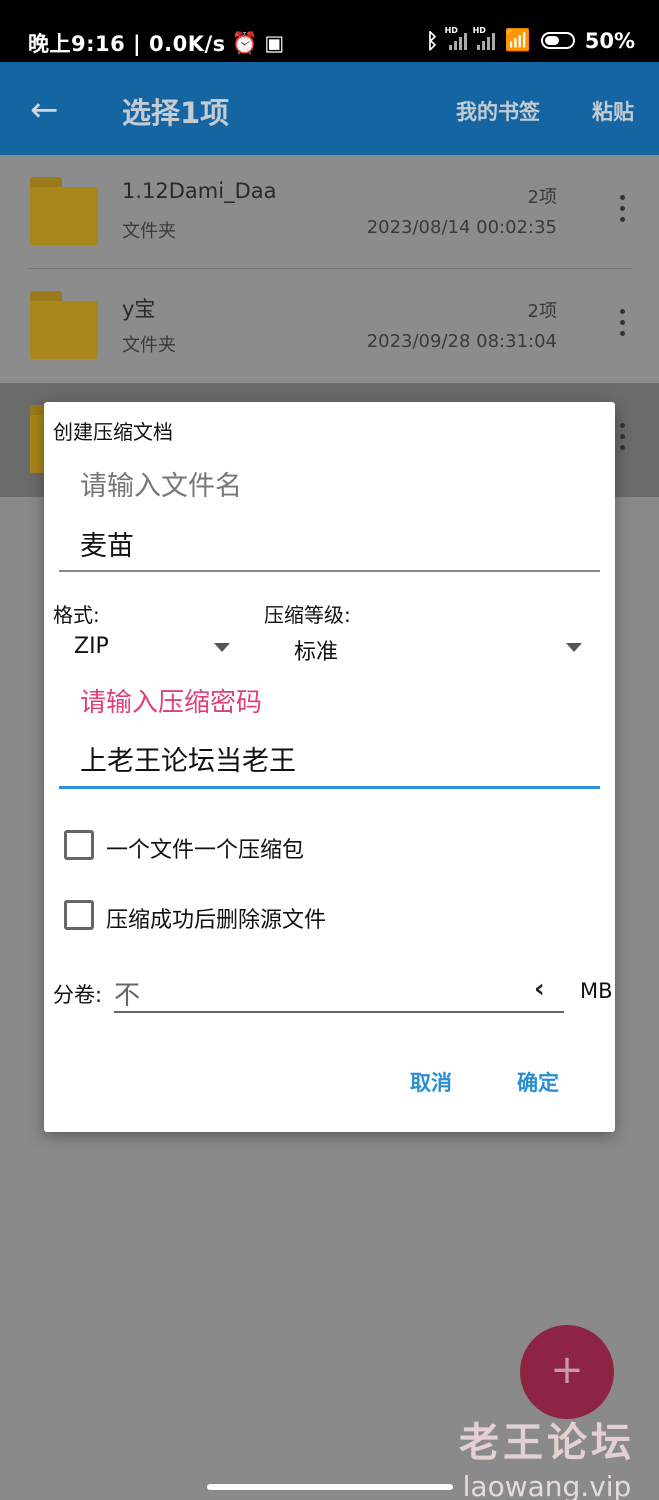 Image resolution: width=659 pixels, height=1500 pixels. Describe the element at coordinates (330, 1487) in the screenshot. I see `gesture-nav-bar` at that location.